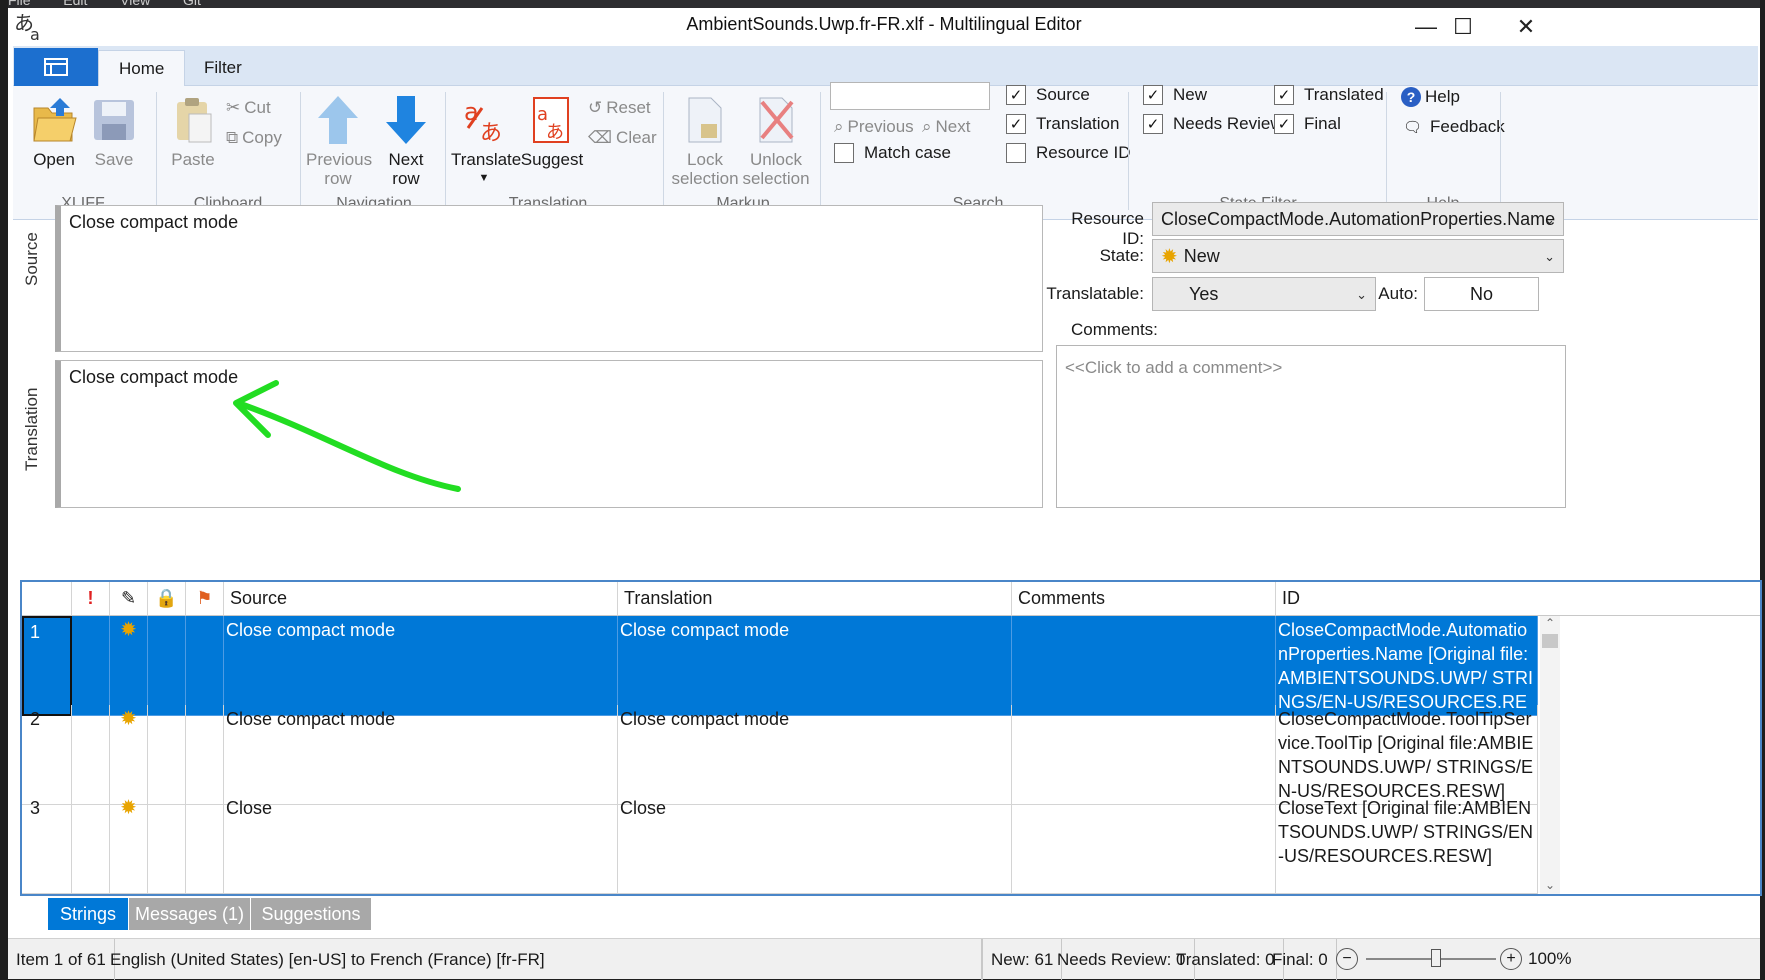  I want to click on source-pane-label: Source, so click(31, 259).